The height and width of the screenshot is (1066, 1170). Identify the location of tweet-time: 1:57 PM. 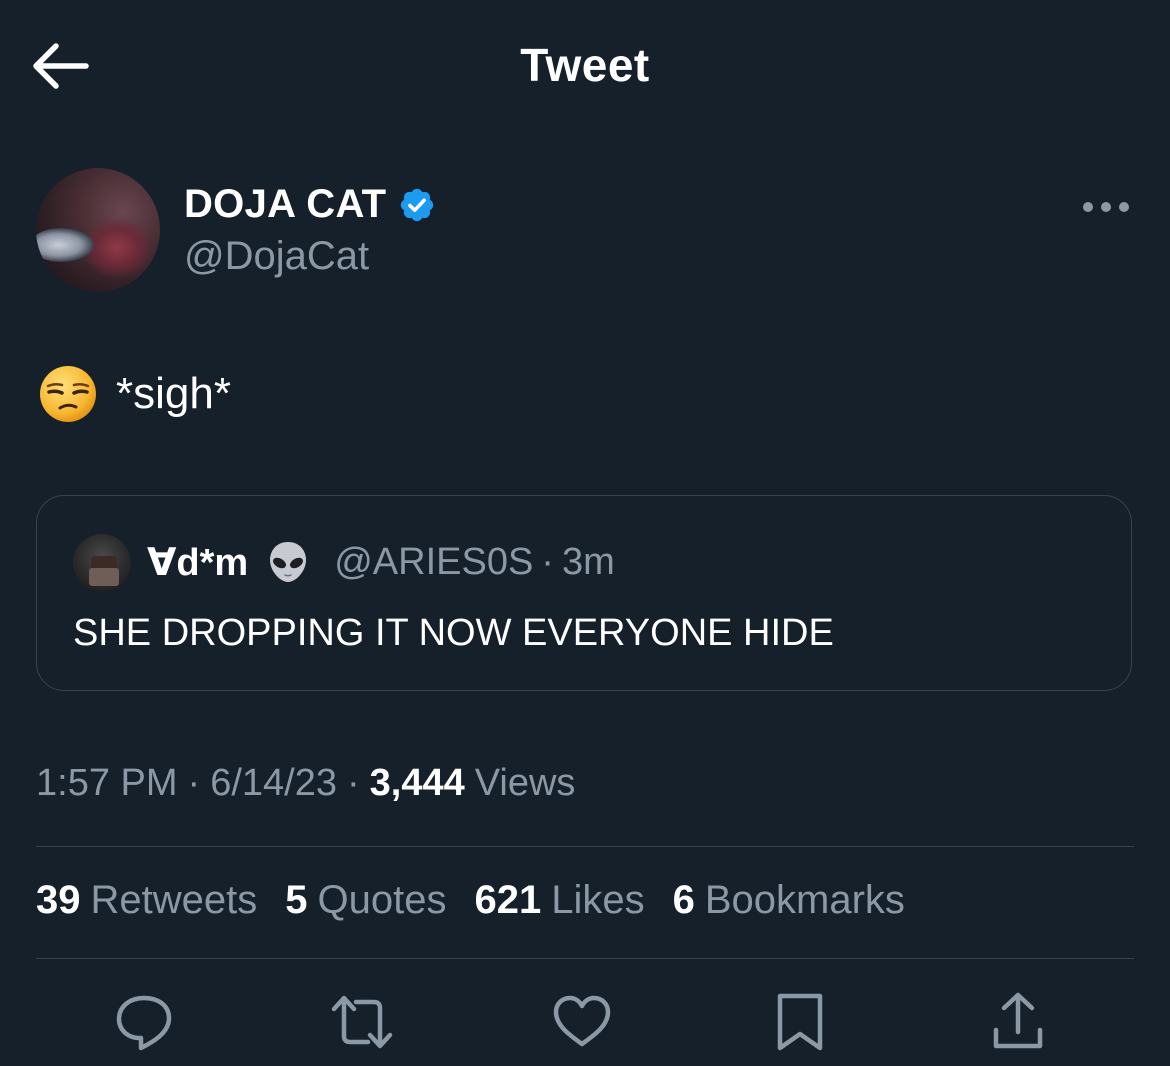
(107, 783).